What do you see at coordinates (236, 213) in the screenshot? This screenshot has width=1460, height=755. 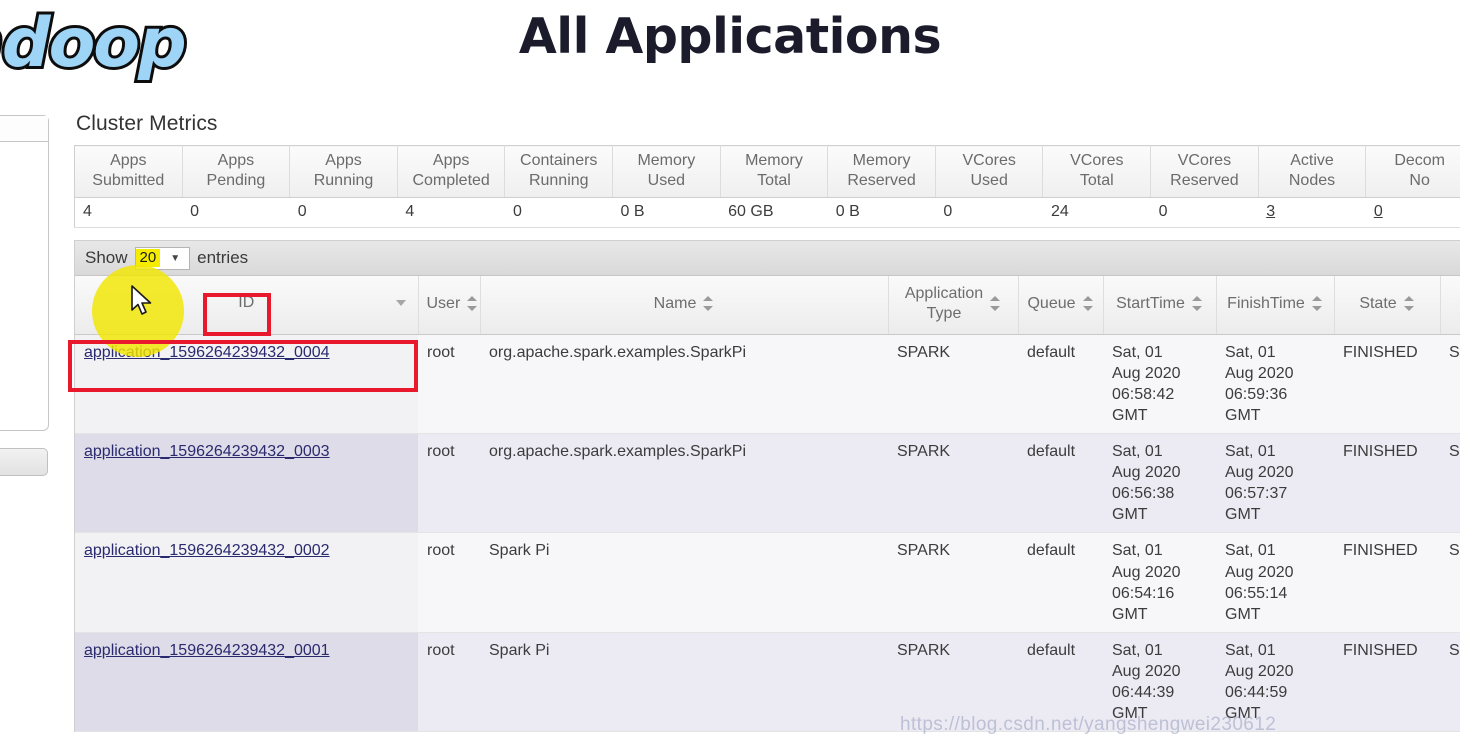 I see `metric-value-1: 0` at bounding box center [236, 213].